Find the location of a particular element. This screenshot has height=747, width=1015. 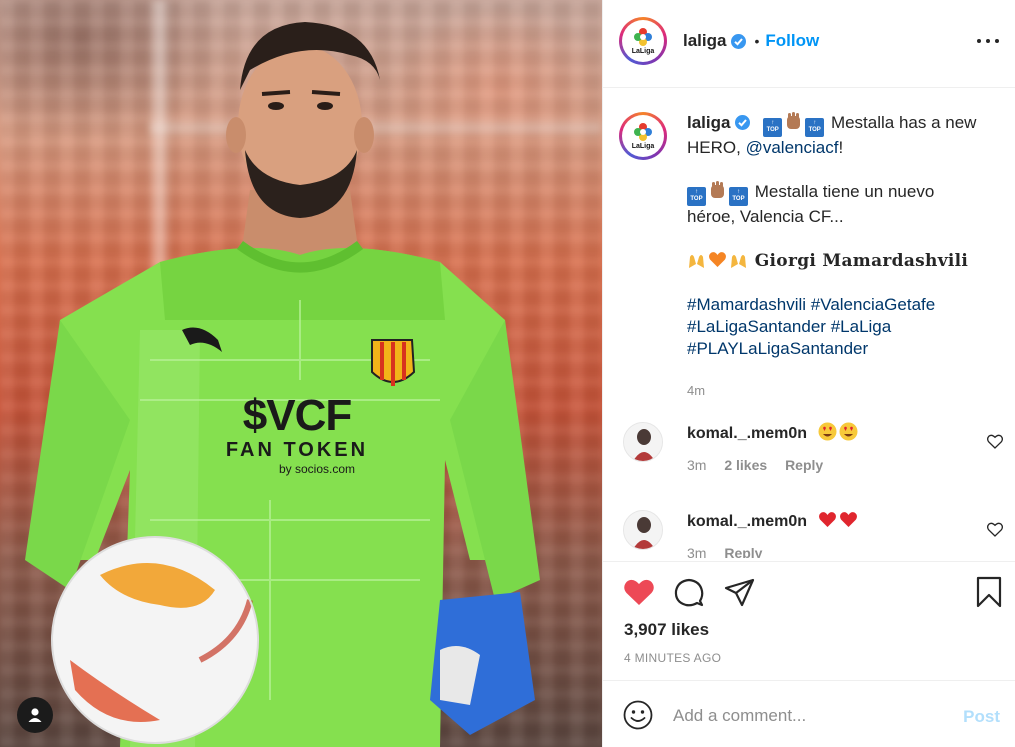

caption-line-1: laliga ↑ TOP ↑ TOP Mestalla has a new is located at coordinates (842, 124).